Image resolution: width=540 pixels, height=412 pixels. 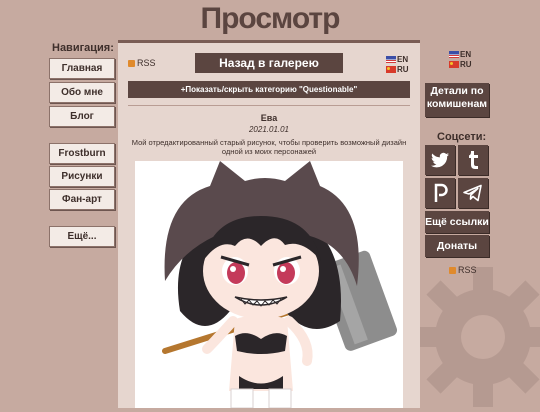 What do you see at coordinates (269, 63) in the screenshot?
I see `back-to-gallery-button: Назад в галерею` at bounding box center [269, 63].